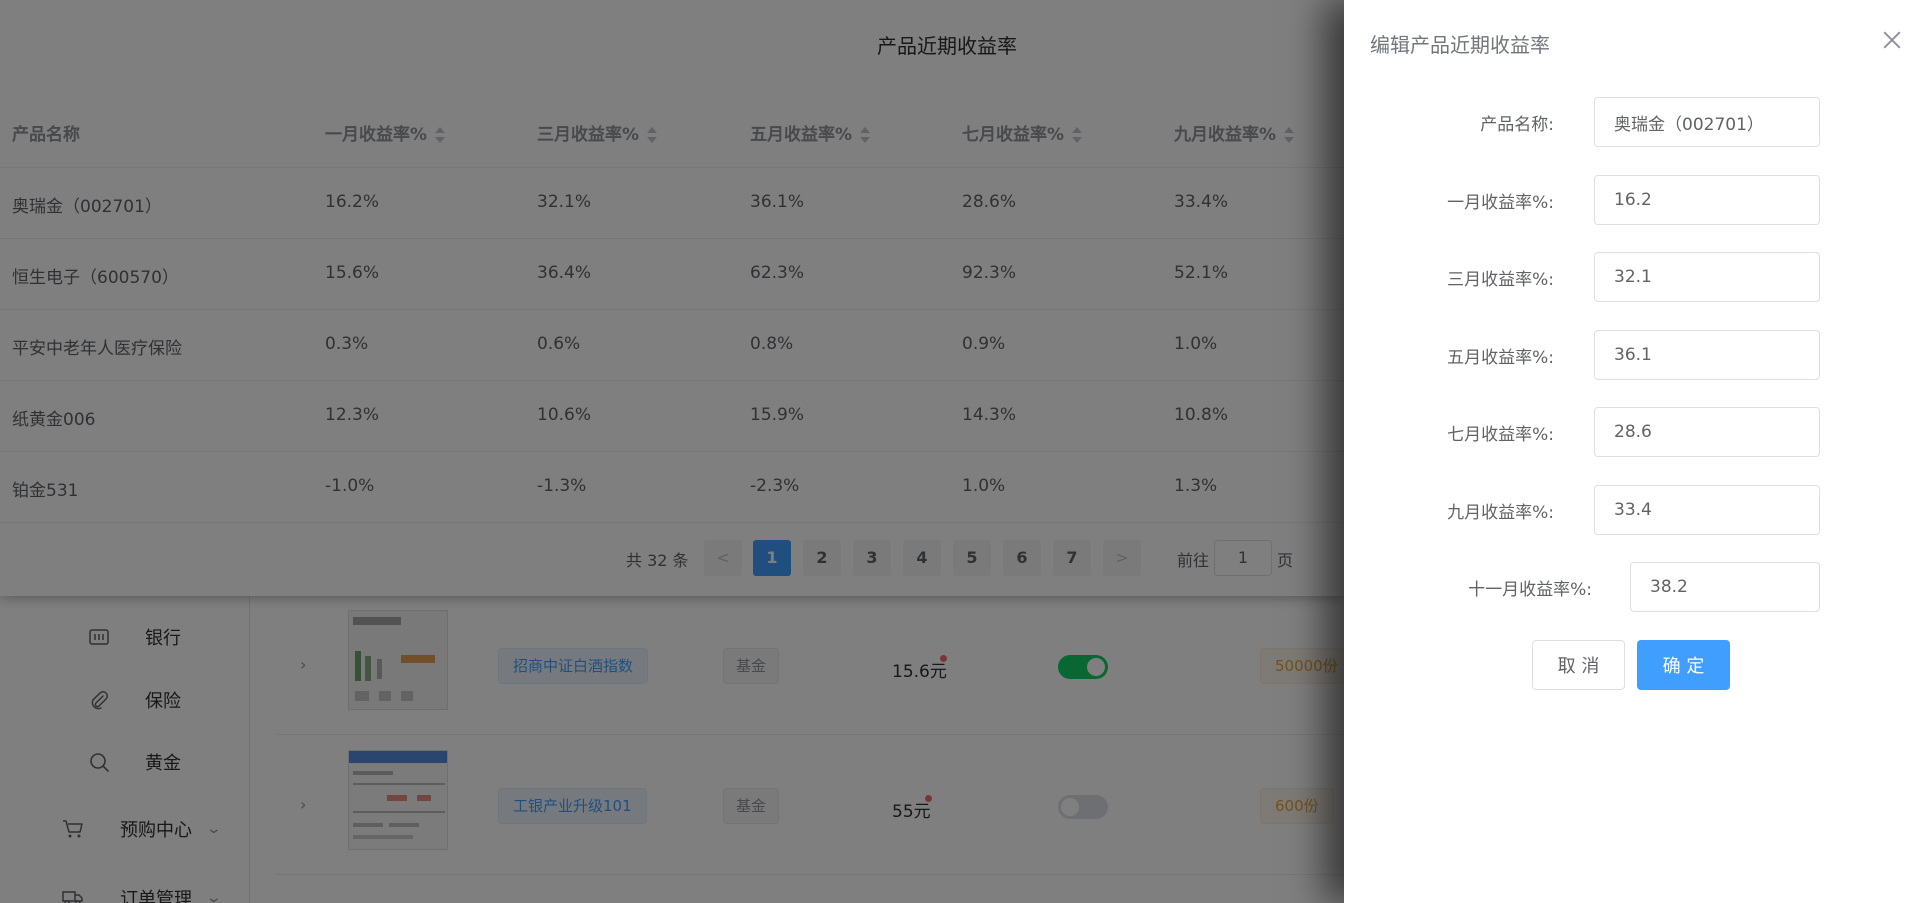  Describe the element at coordinates (1460, 45) in the screenshot. I see `drawer-title: 编辑产品近期收益率` at that location.